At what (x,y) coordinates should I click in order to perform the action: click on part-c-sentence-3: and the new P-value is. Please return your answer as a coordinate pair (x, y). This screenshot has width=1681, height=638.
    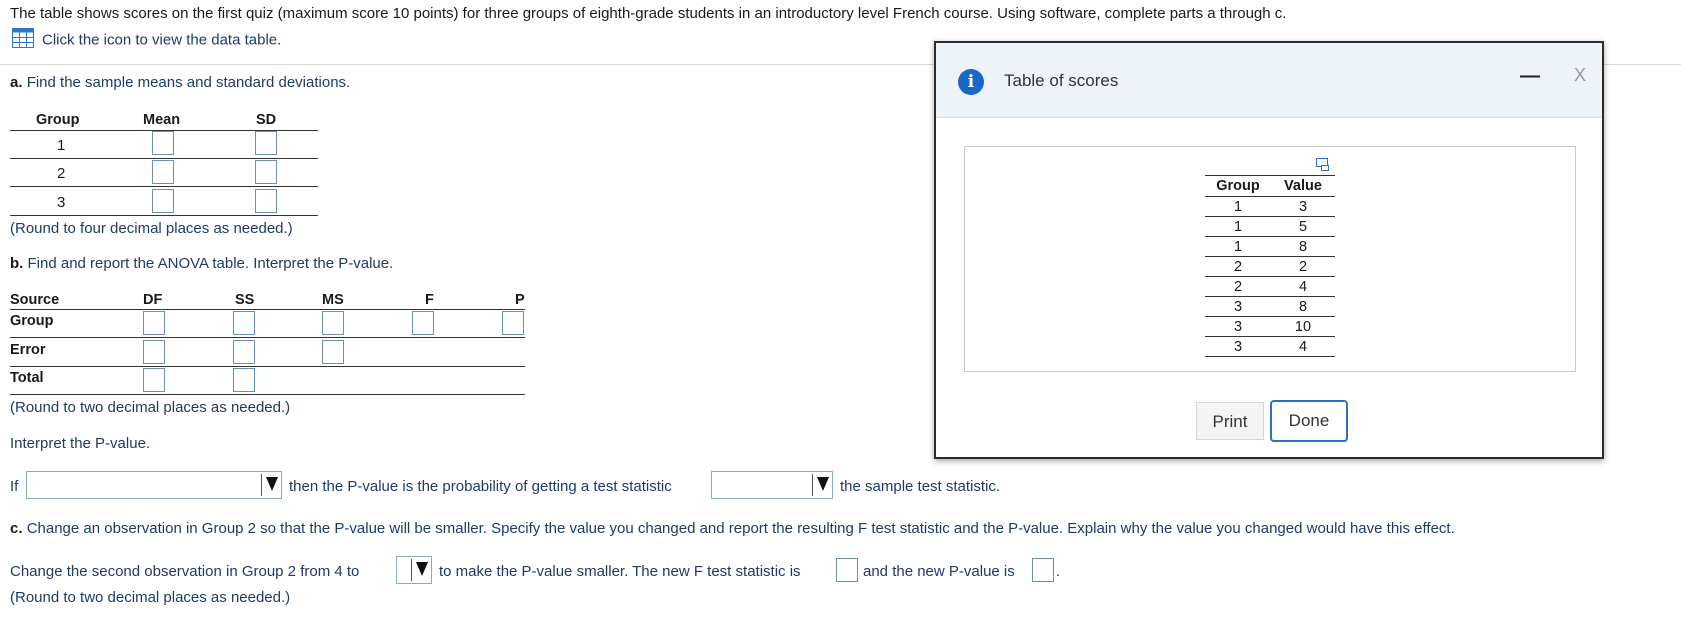
    Looking at the image, I should click on (939, 571).